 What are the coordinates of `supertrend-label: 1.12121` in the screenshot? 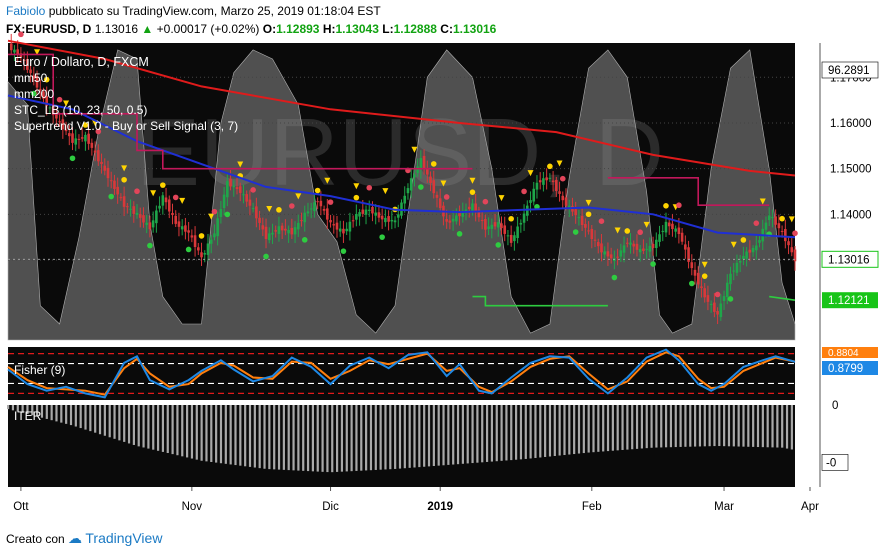 It's located at (849, 301).